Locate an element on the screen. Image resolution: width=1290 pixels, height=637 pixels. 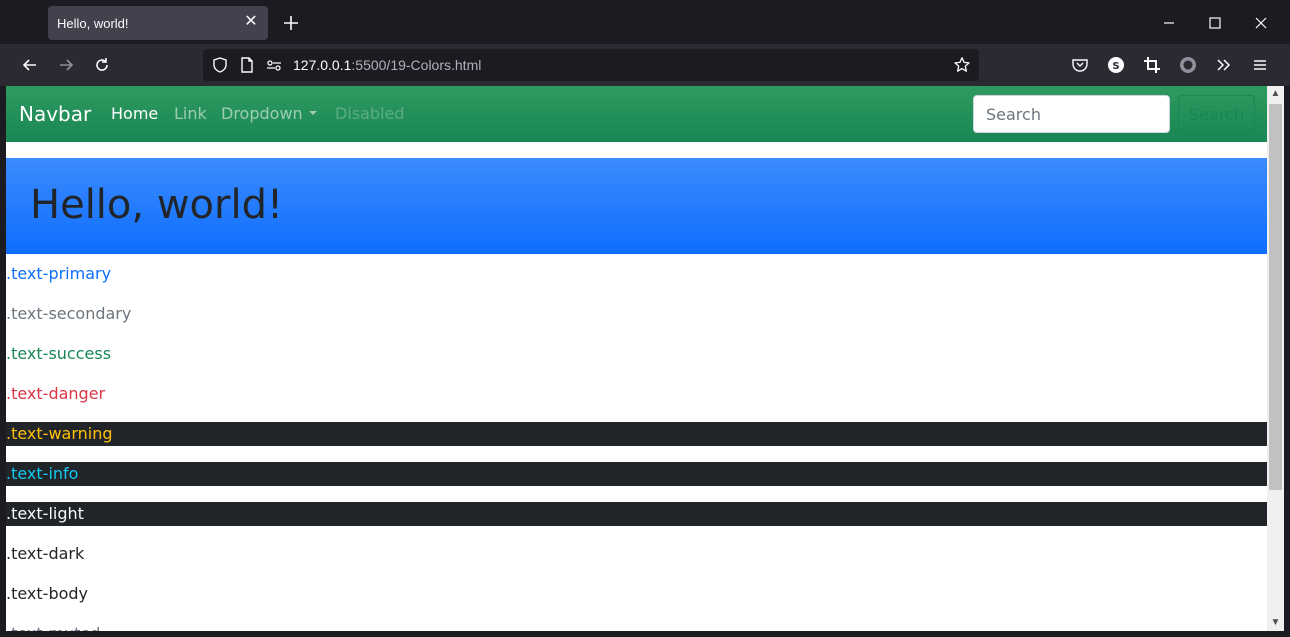
nav-dropdown: Dropdown is located at coordinates (269, 113).